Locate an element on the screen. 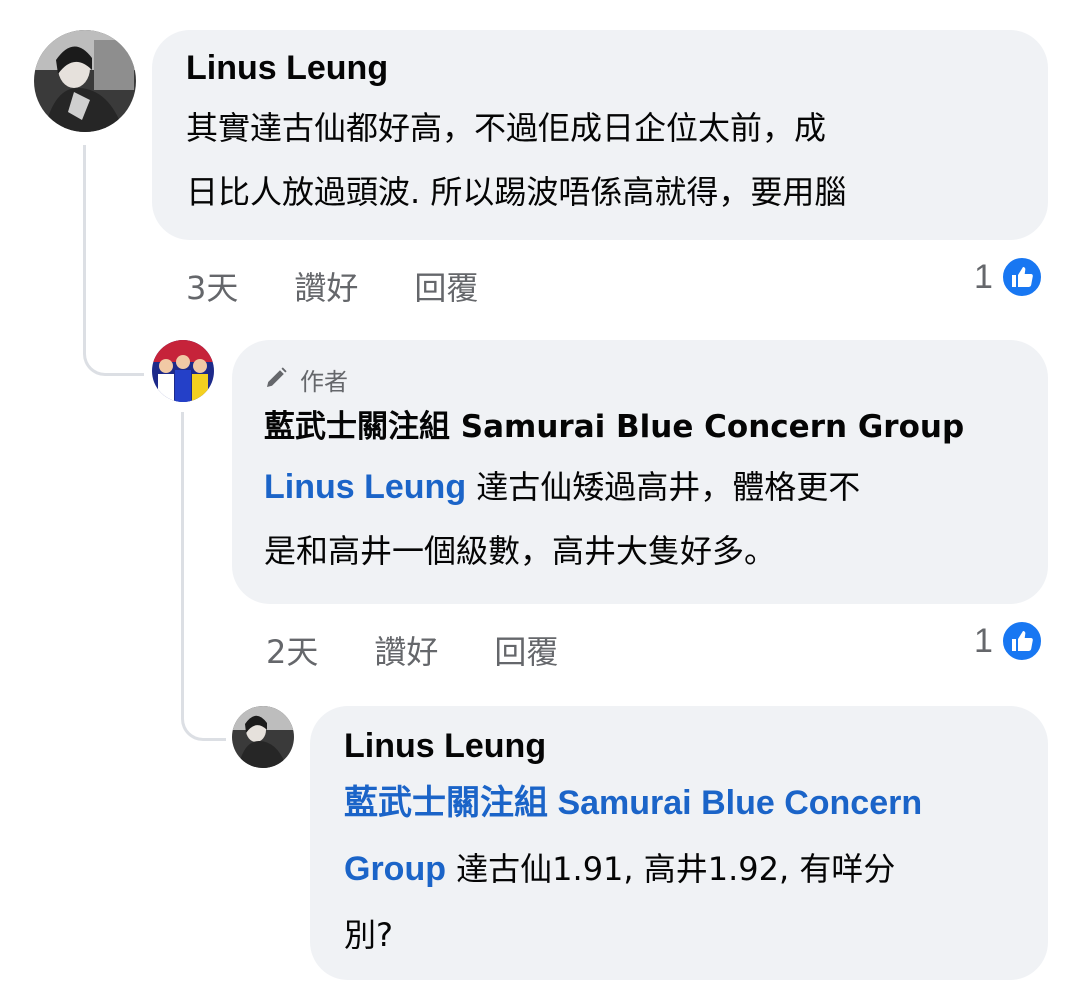  comment-text-line: Linus Leung 達古仙矮過高井，體格更不 is located at coordinates (656, 487).